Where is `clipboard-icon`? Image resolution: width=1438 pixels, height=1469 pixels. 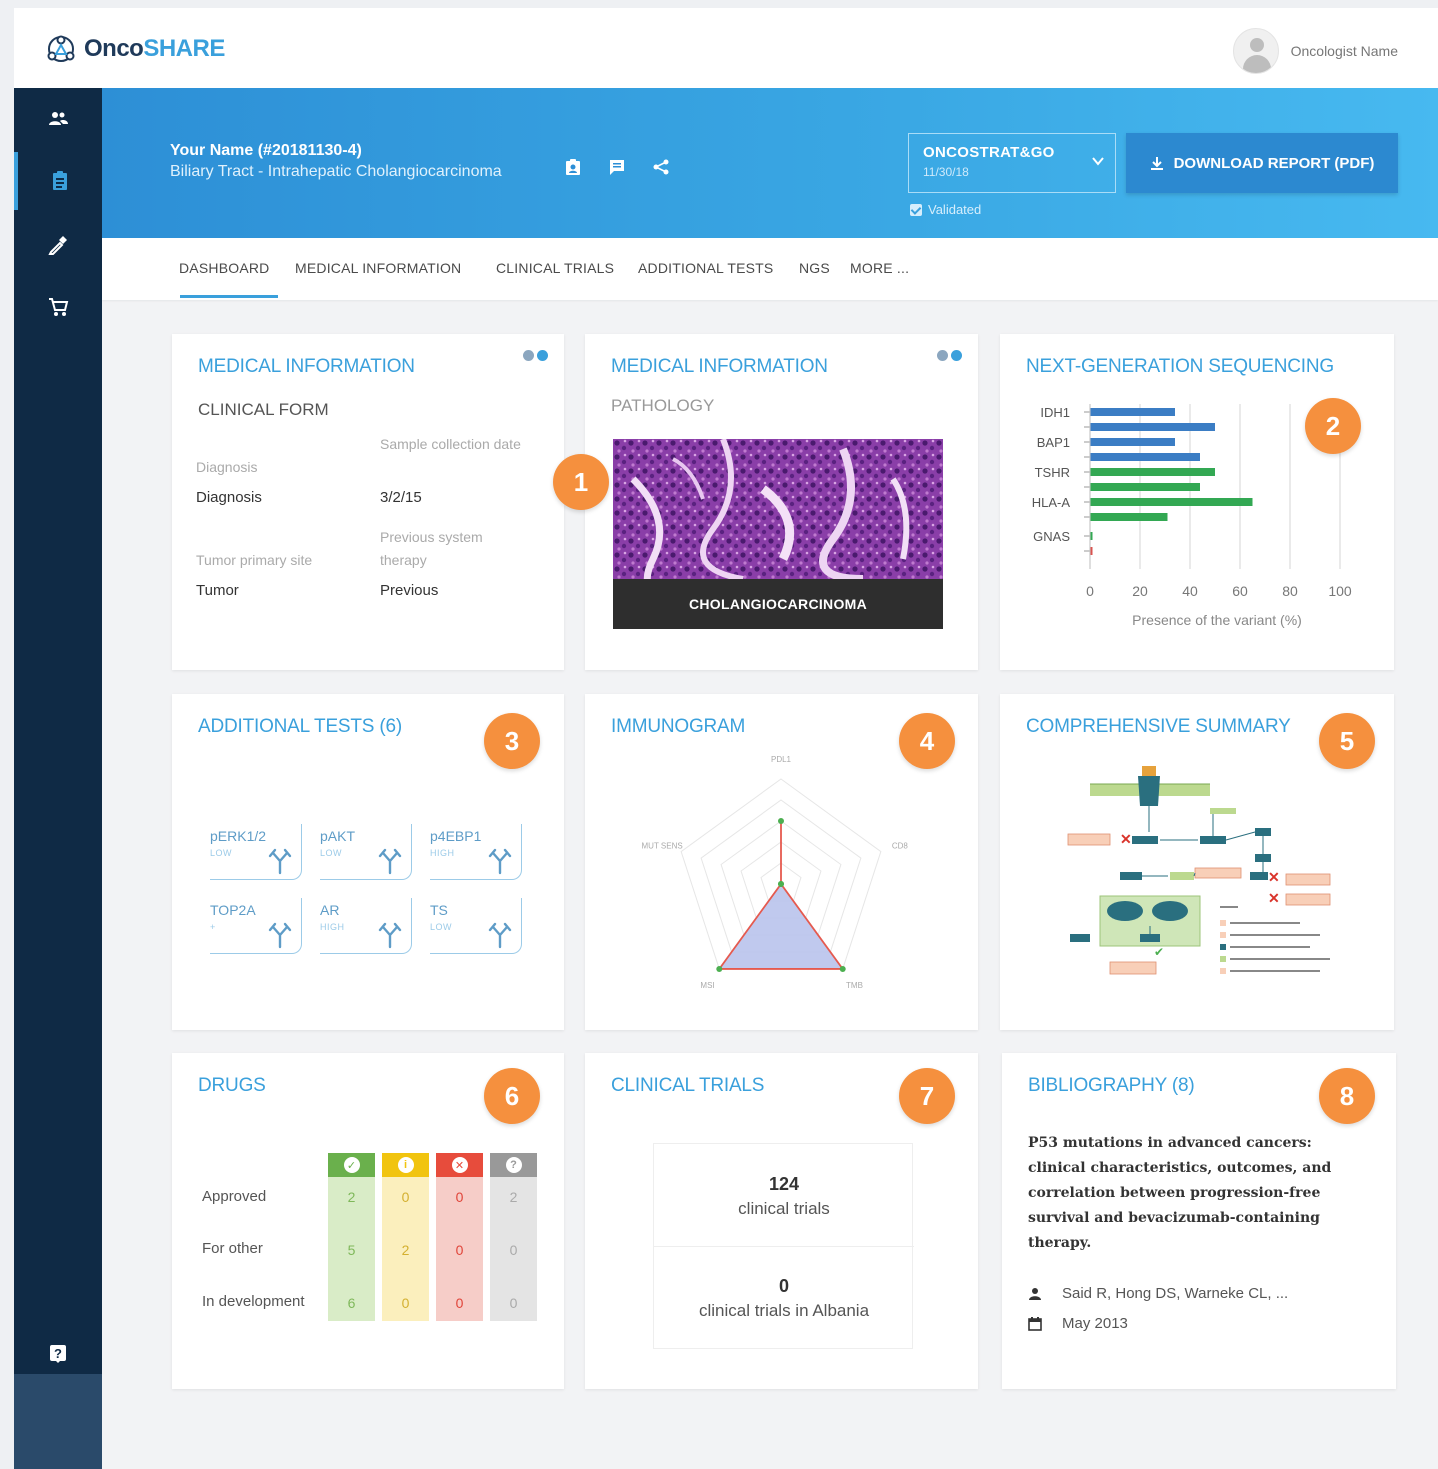
clipboard-icon is located at coordinates (60, 180).